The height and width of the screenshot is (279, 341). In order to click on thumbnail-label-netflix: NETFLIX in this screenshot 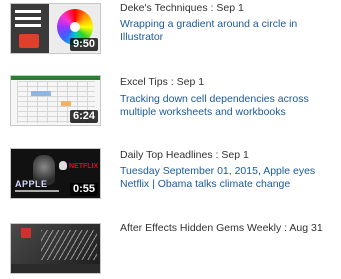, I will do `click(84, 166)`.